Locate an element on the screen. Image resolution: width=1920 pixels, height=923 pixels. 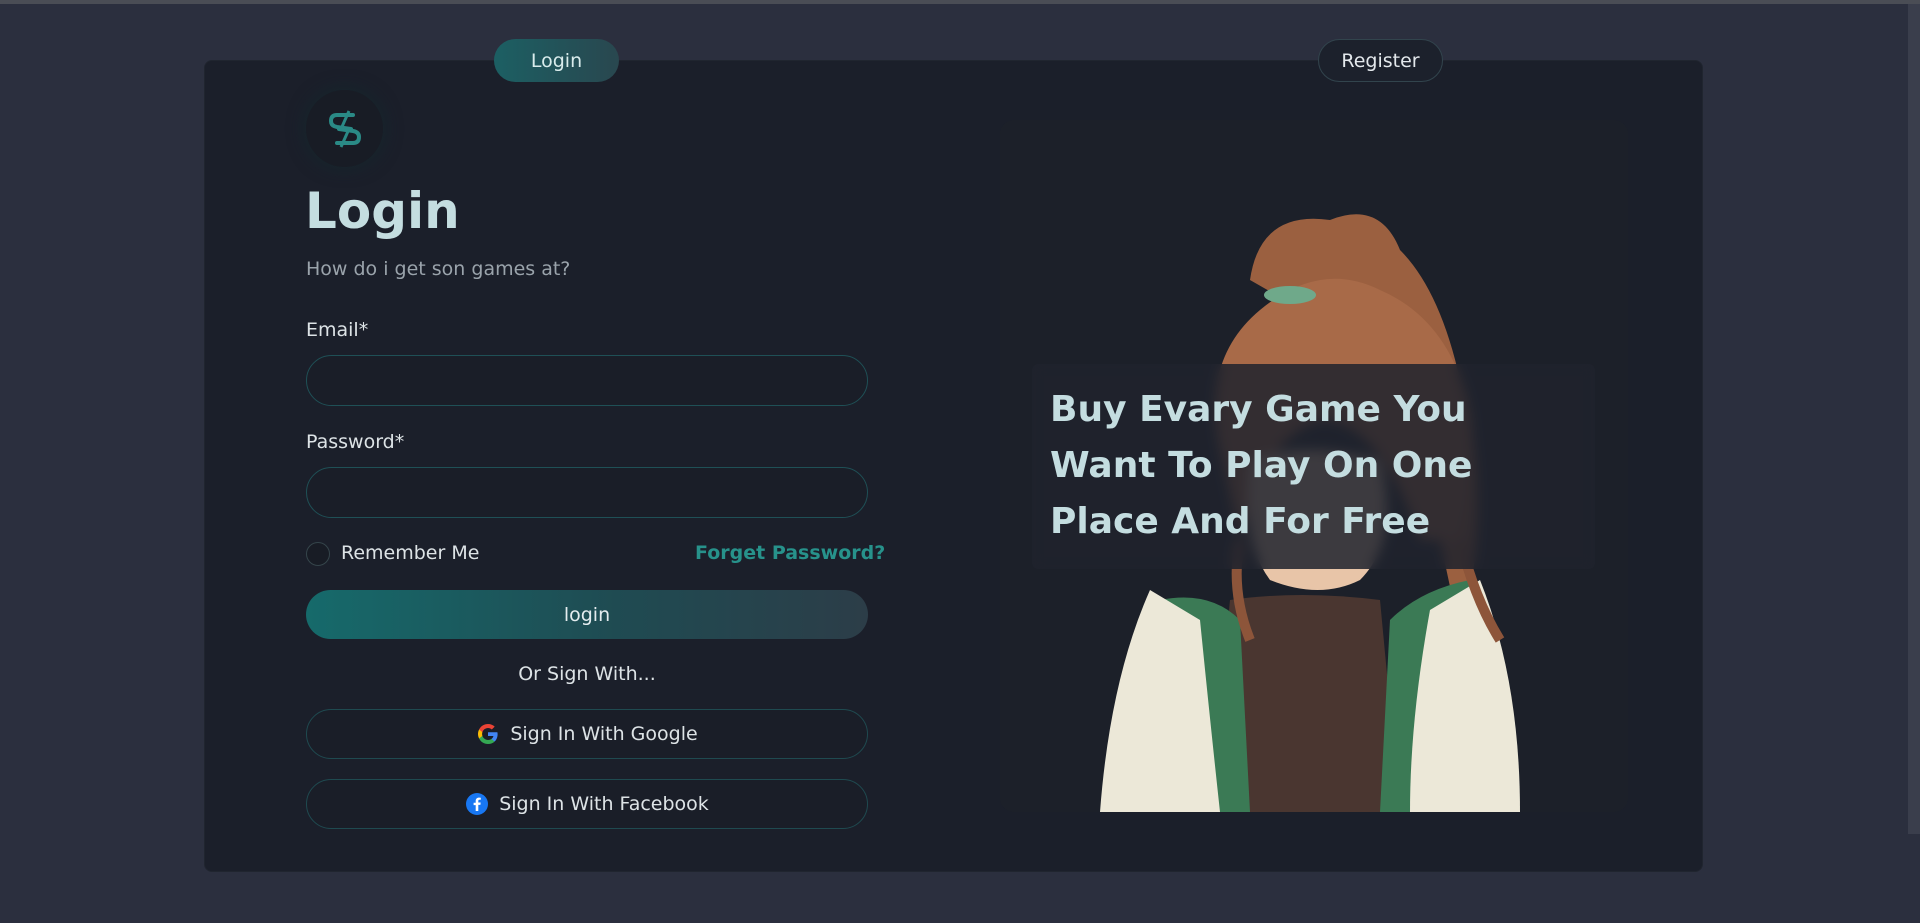
window-top-border is located at coordinates (960, 2).